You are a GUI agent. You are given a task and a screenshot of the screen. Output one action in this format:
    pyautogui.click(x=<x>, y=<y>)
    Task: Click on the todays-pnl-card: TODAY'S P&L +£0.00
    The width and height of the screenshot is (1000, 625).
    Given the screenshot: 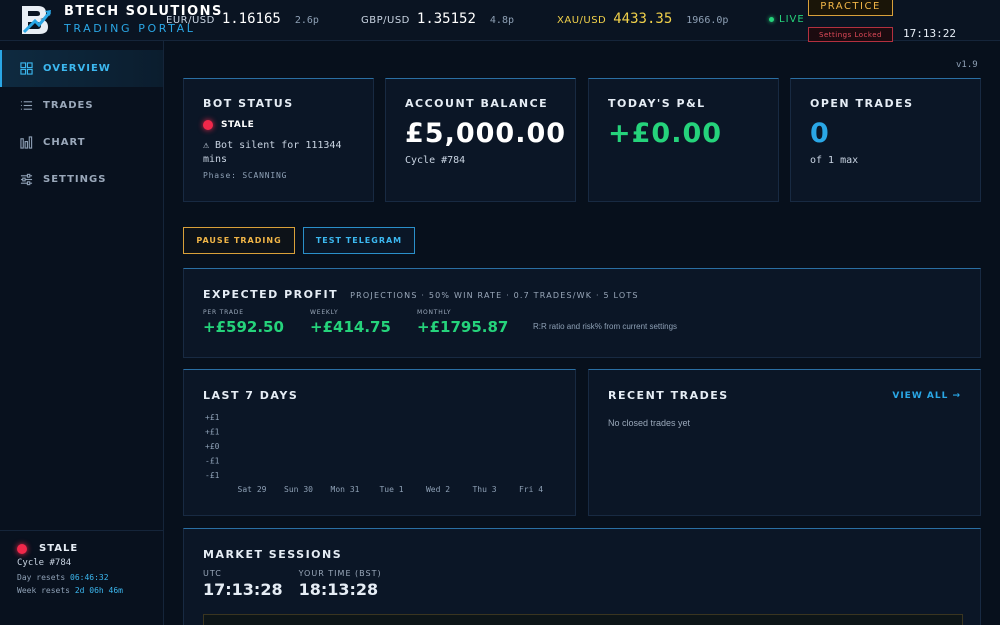 What is the action you would take?
    pyautogui.click(x=683, y=140)
    